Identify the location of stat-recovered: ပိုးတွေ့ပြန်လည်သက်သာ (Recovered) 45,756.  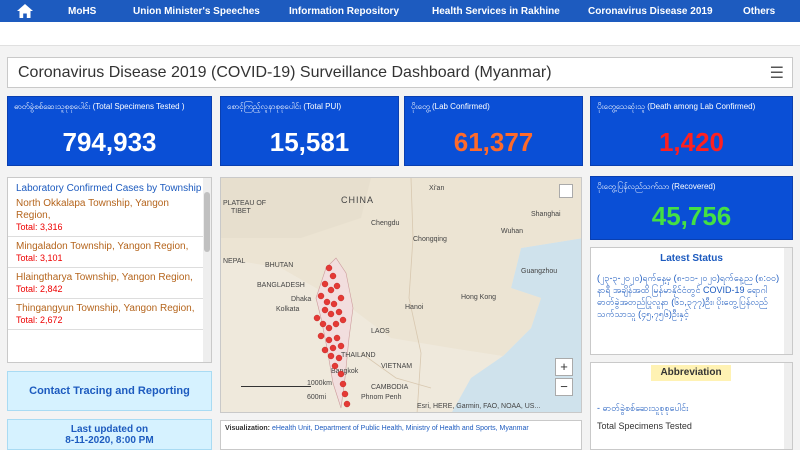
(691, 208).